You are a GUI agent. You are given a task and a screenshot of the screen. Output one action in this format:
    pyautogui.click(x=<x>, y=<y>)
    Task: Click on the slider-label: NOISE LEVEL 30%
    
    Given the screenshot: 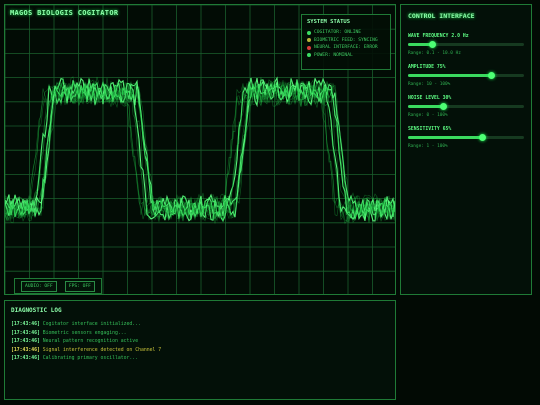 What is the action you would take?
    pyautogui.click(x=430, y=98)
    